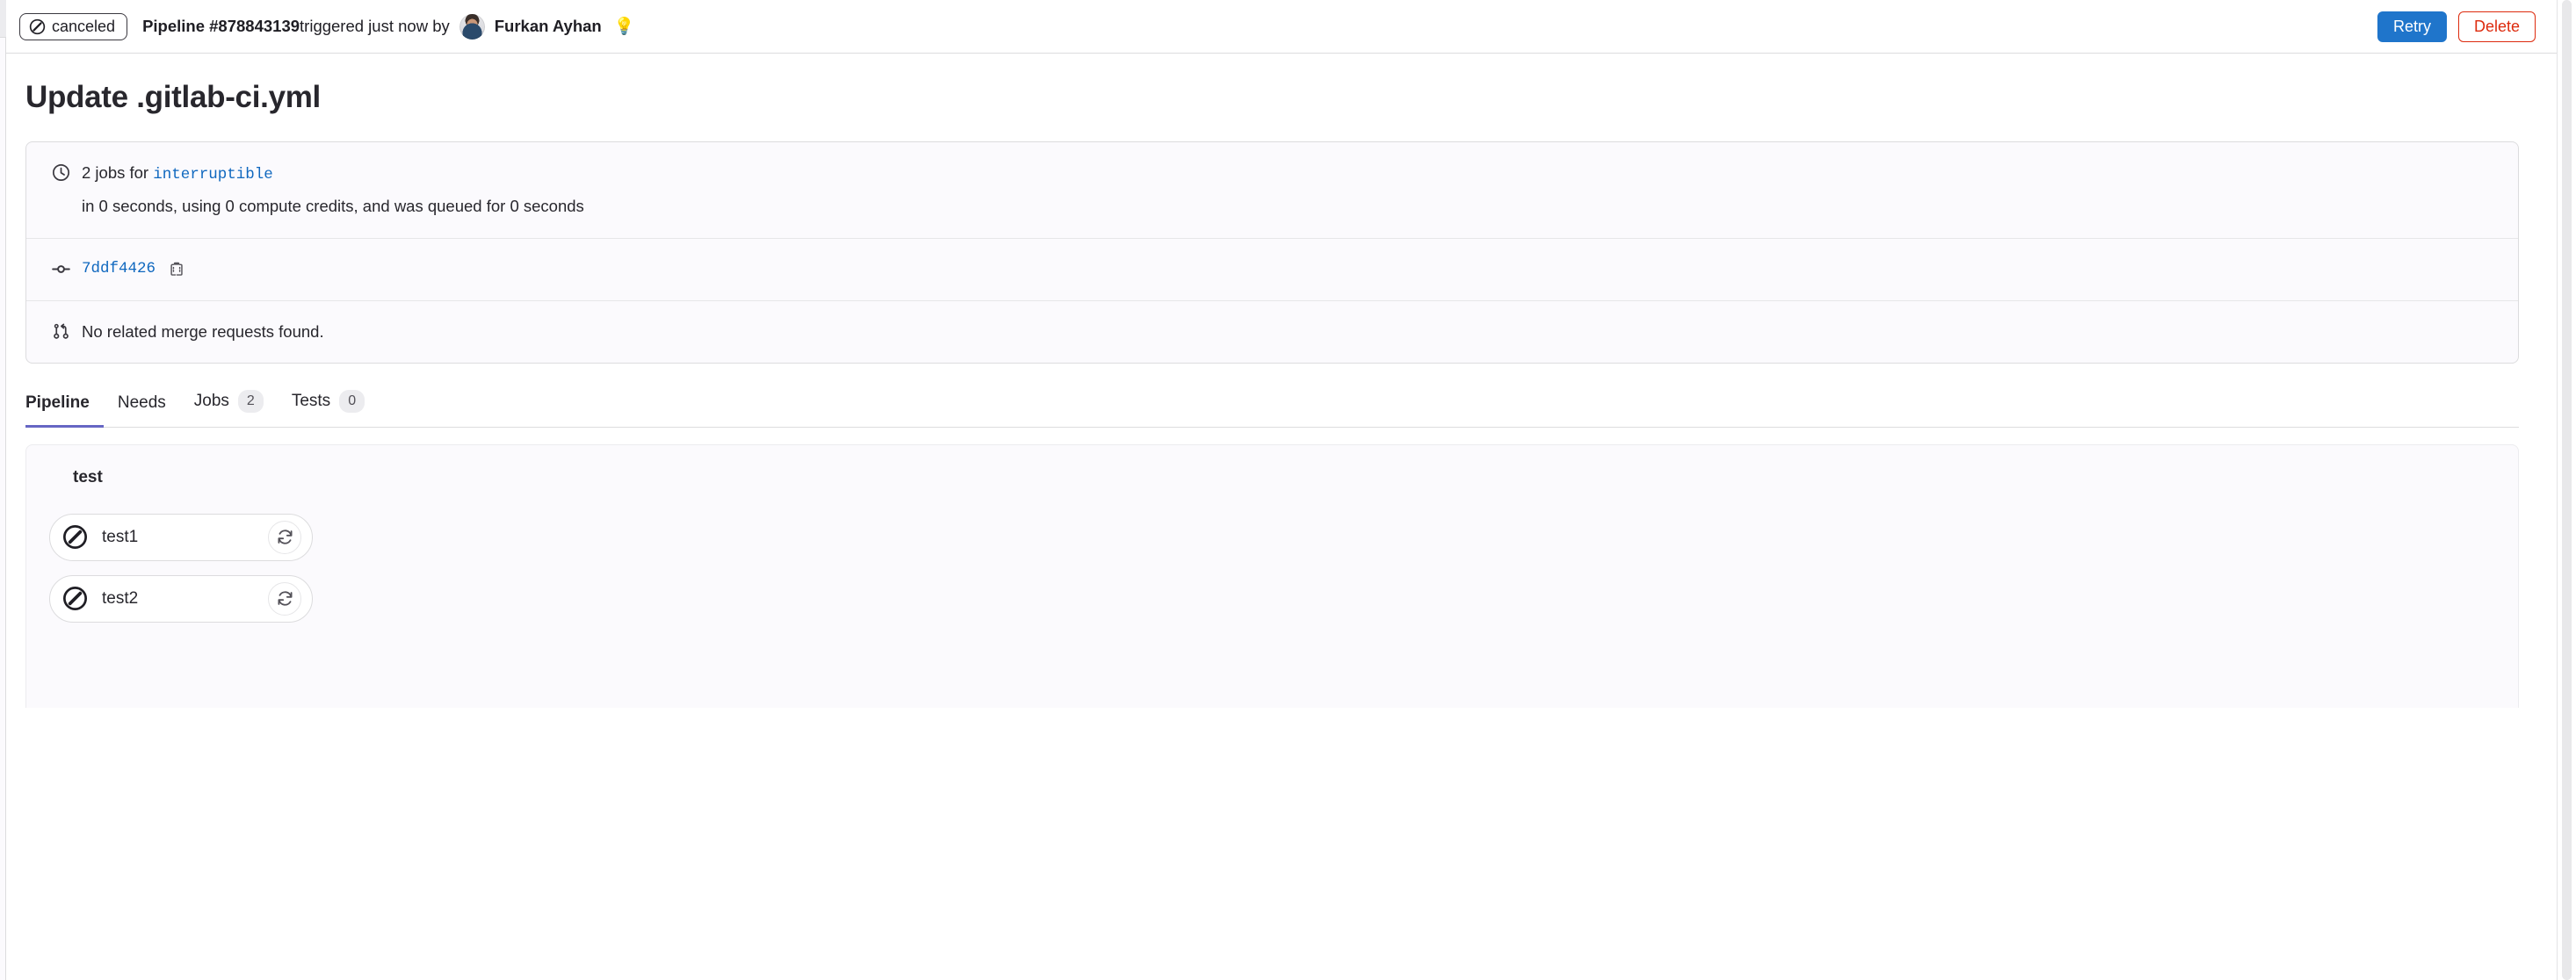 The width and height of the screenshot is (2576, 980). What do you see at coordinates (250, 401) in the screenshot?
I see `tab-jobs-count: 2` at bounding box center [250, 401].